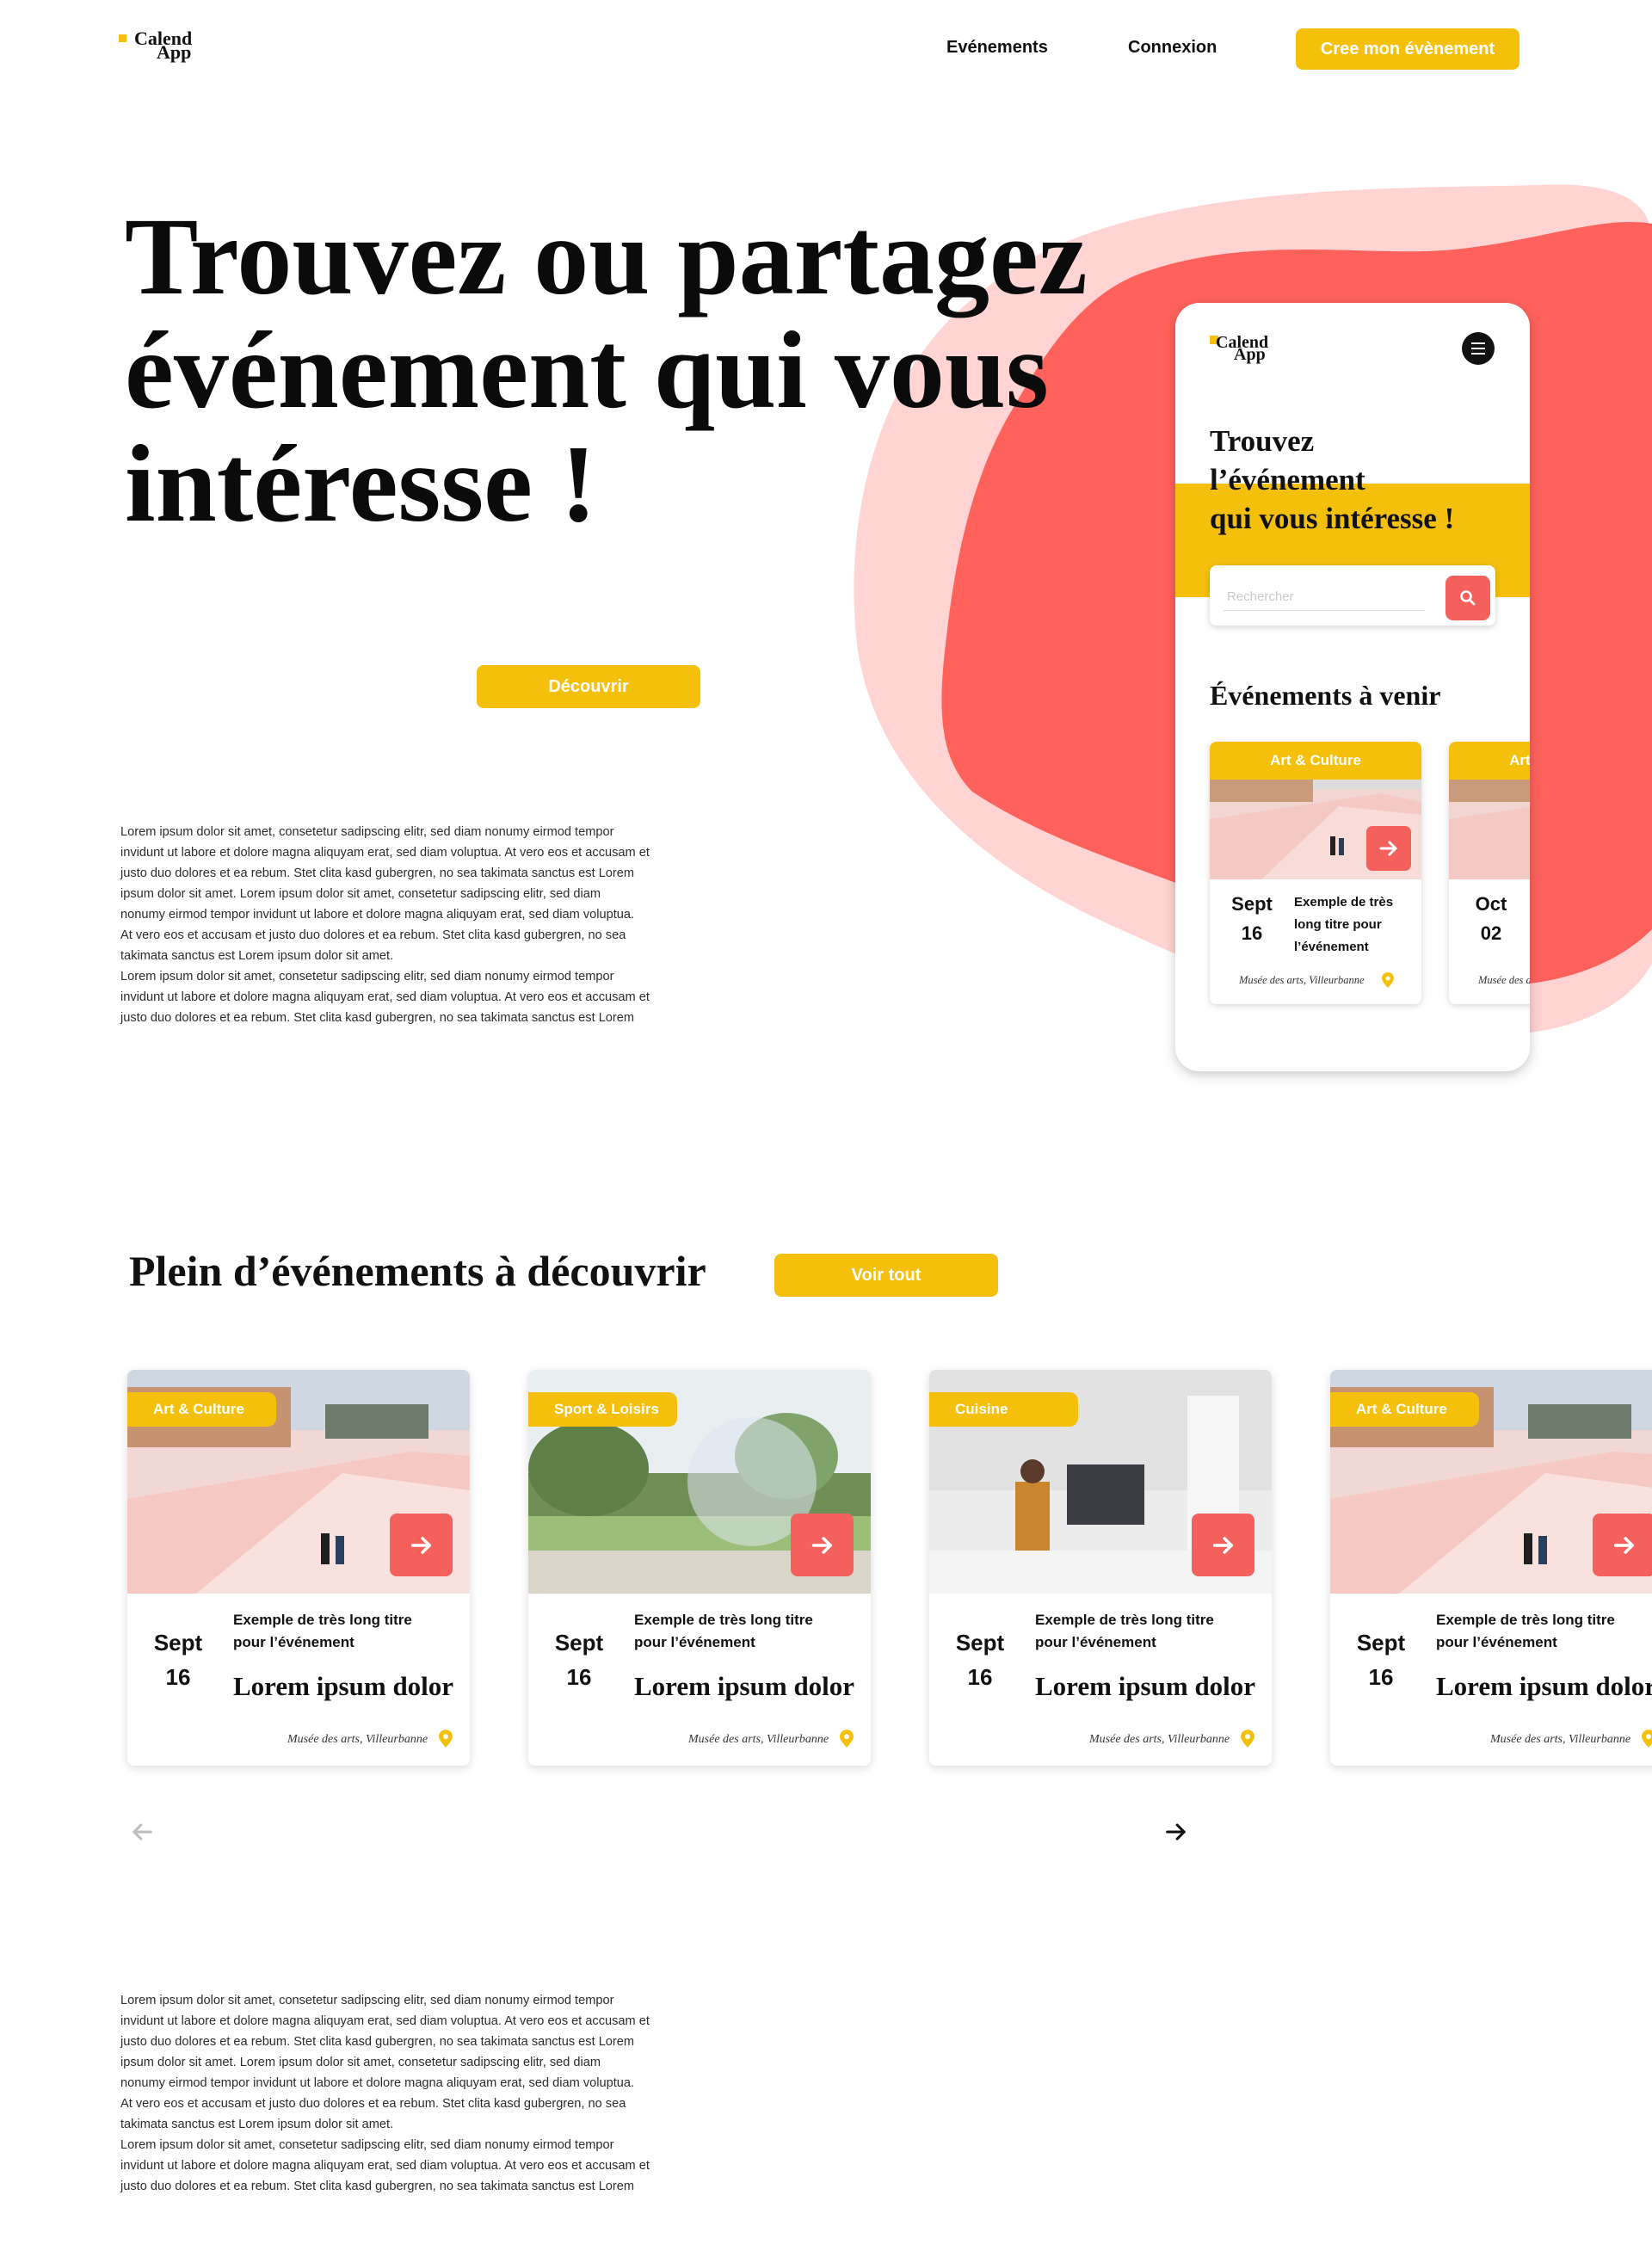 This screenshot has height=2263, width=1652. What do you see at coordinates (122, 38) in the screenshot?
I see `logo-mark` at bounding box center [122, 38].